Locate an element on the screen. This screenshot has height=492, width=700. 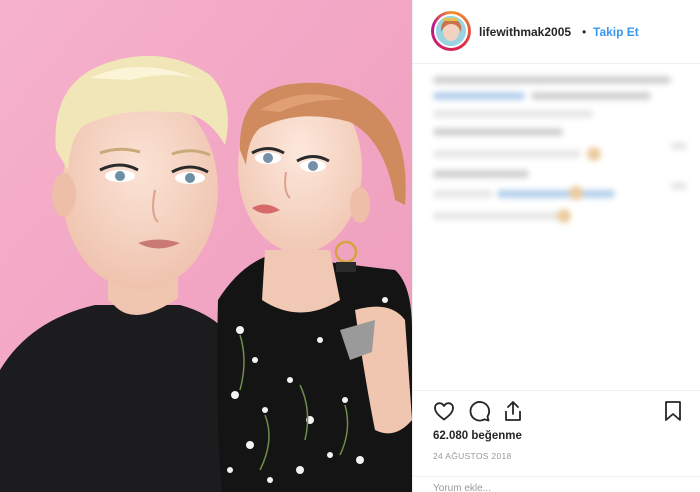
share-icon is located at coordinates (513, 411).